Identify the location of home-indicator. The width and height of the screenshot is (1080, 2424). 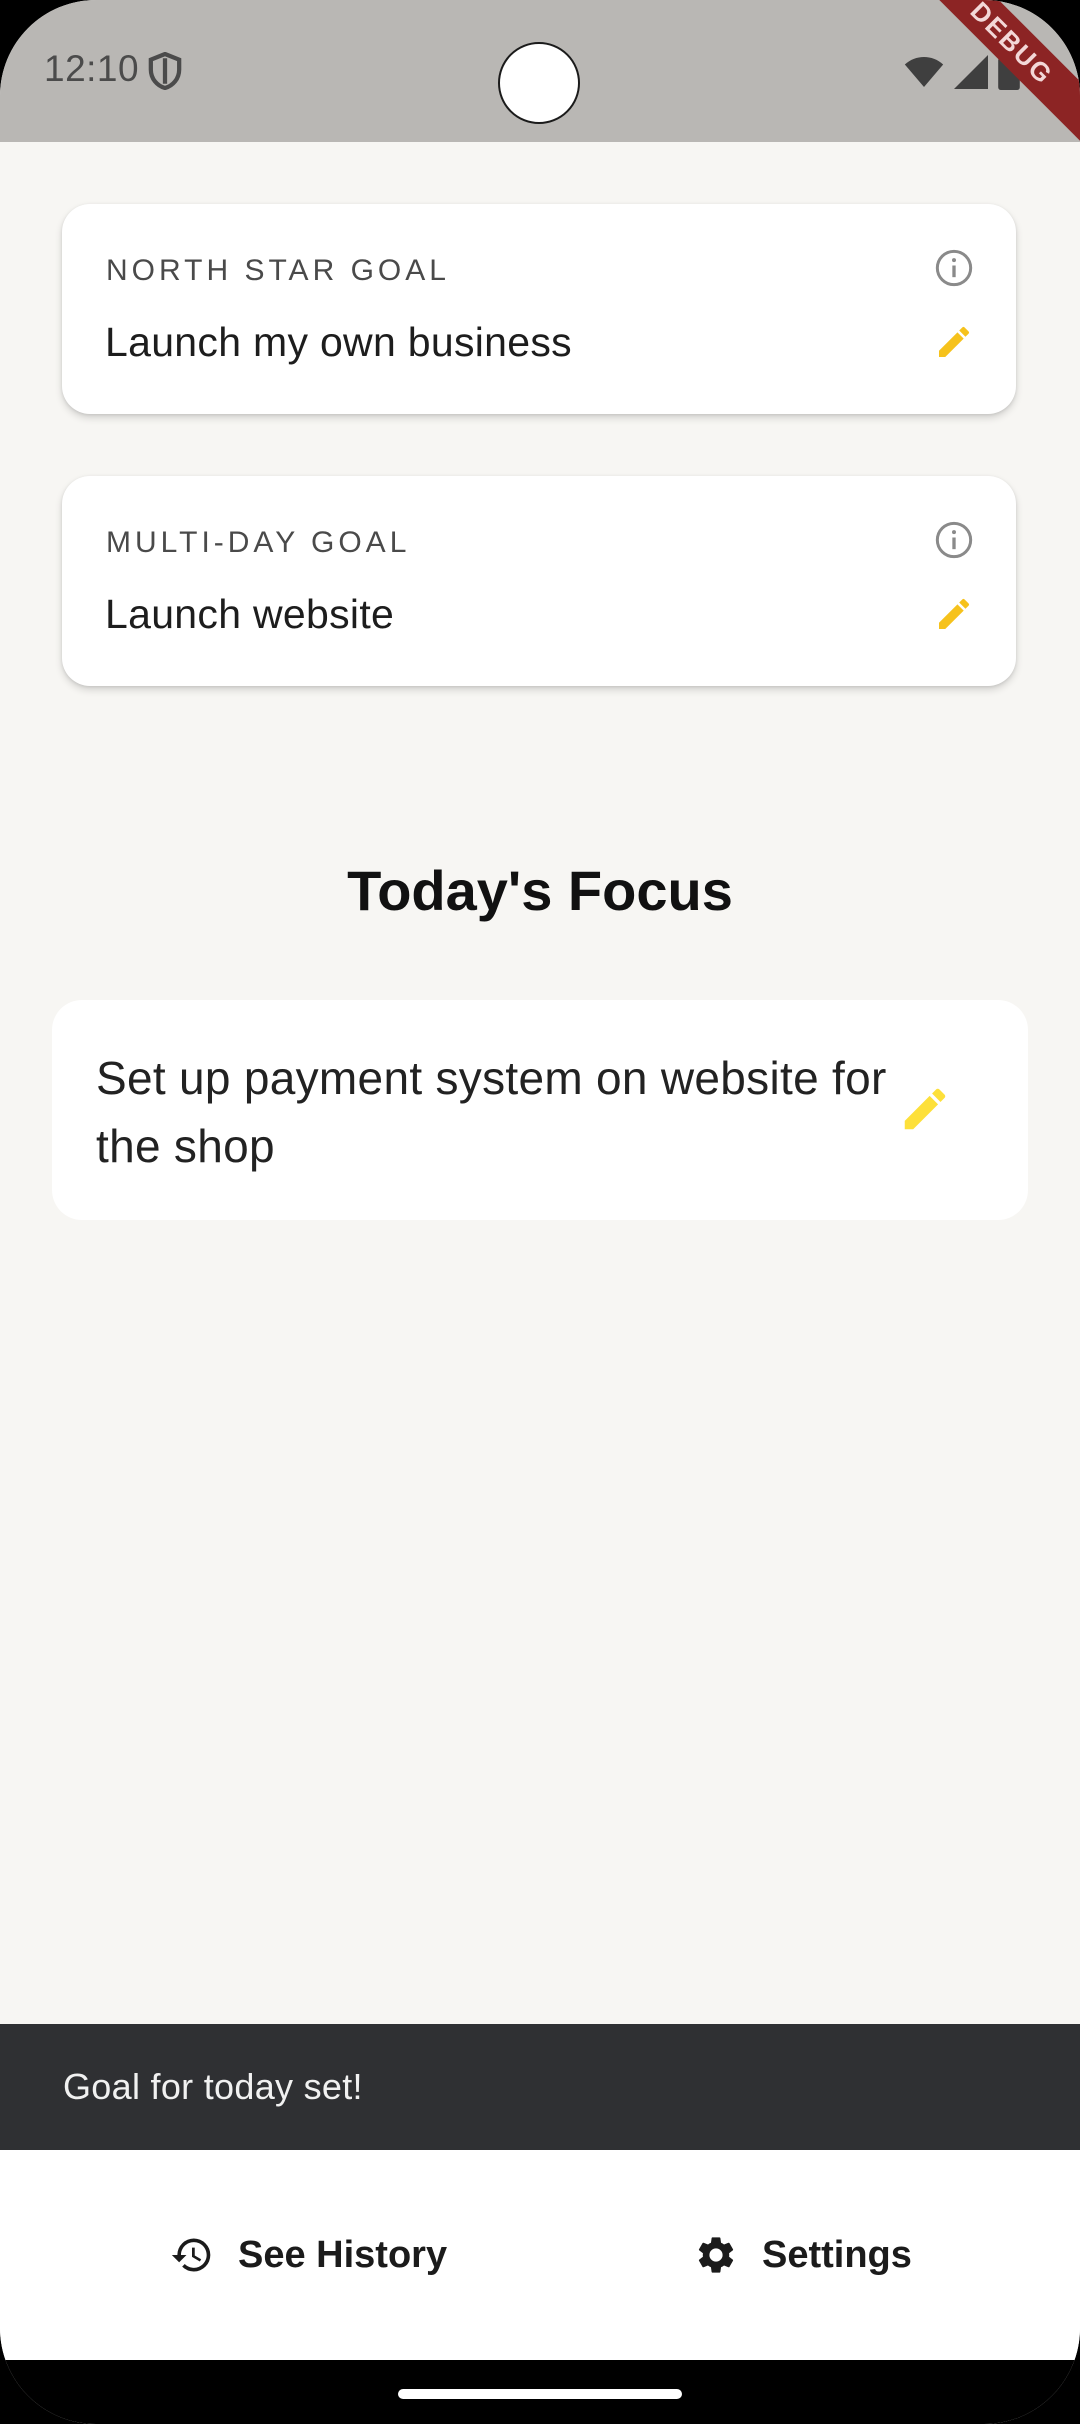
(540, 2394).